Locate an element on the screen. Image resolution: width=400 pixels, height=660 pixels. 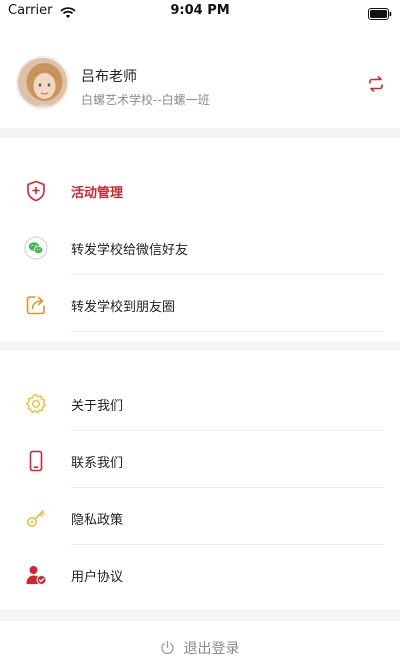
menu-item-share-moments: 转发学校到朋友圈 is located at coordinates (200, 303).